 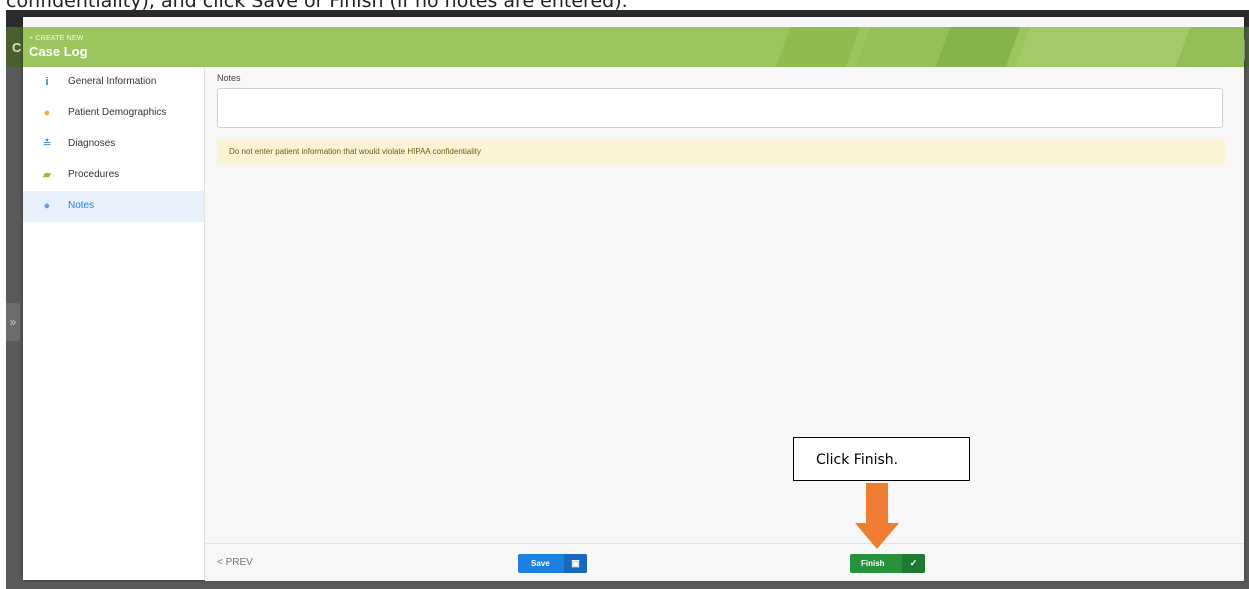 I want to click on sidebar-item-patient-demographics: ● Patient Demographics, so click(x=113, y=113).